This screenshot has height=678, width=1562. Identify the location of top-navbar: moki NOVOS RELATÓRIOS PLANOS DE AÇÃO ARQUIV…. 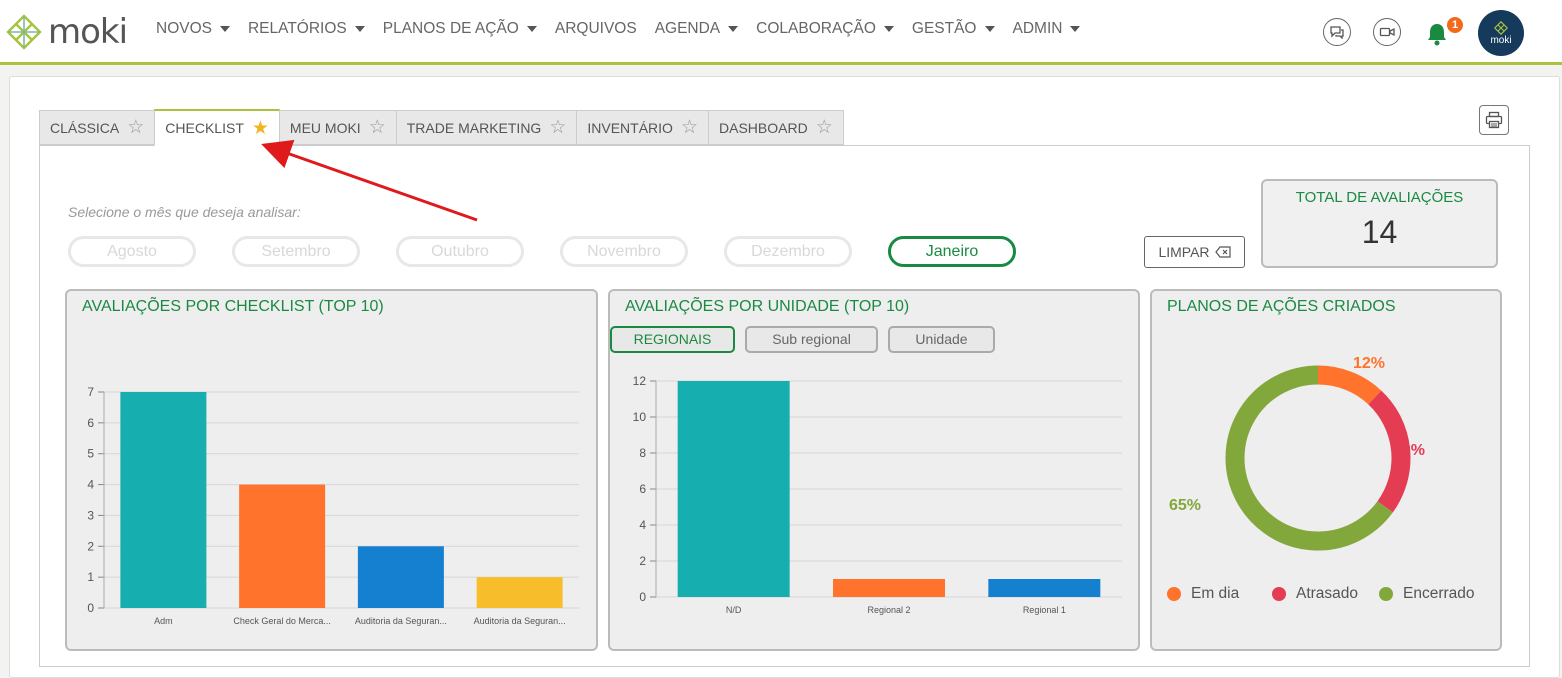
(781, 32).